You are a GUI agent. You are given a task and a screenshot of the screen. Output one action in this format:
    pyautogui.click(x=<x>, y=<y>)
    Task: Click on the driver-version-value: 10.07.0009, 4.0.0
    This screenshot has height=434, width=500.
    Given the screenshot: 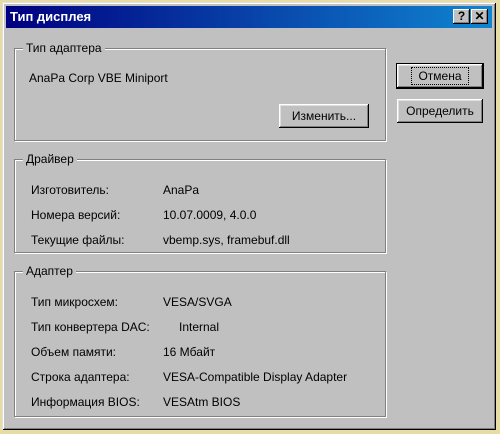 What is the action you would take?
    pyautogui.click(x=210, y=215)
    